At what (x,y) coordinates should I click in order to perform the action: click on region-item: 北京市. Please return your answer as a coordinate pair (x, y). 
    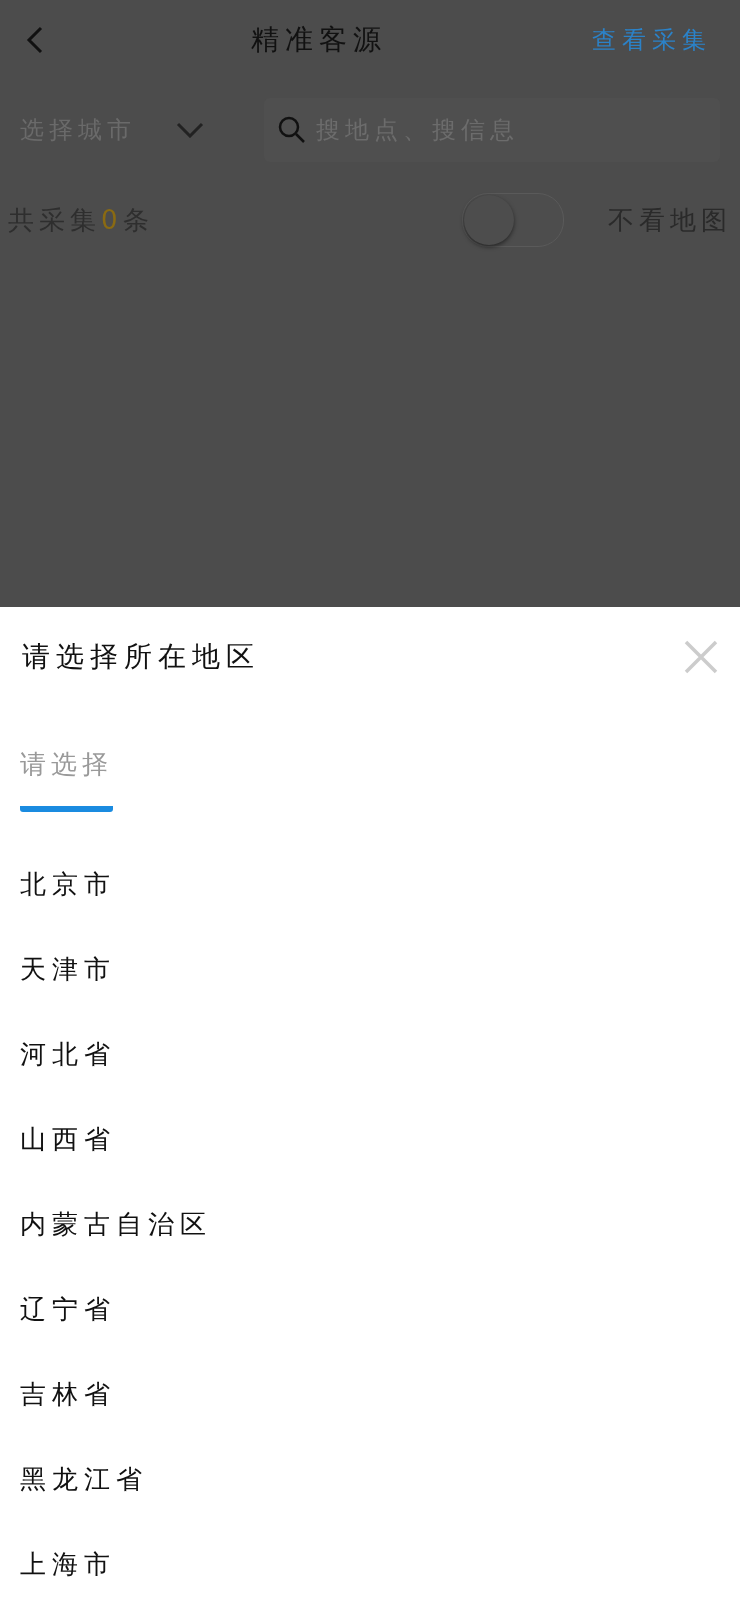
    Looking at the image, I should click on (370, 884).